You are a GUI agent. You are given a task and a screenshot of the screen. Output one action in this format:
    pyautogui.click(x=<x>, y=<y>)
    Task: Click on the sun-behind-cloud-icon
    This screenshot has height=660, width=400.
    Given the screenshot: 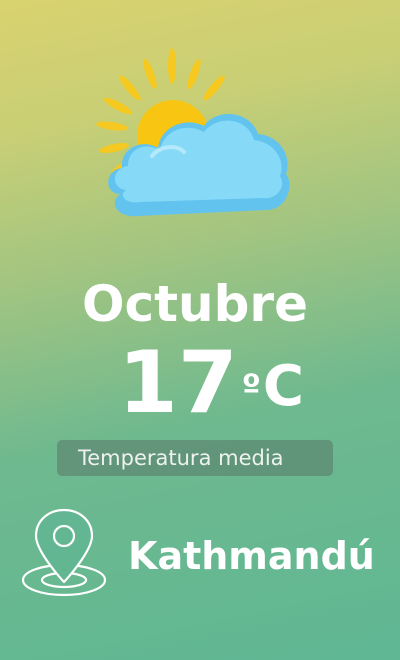 What is the action you would take?
    pyautogui.click(x=193, y=132)
    